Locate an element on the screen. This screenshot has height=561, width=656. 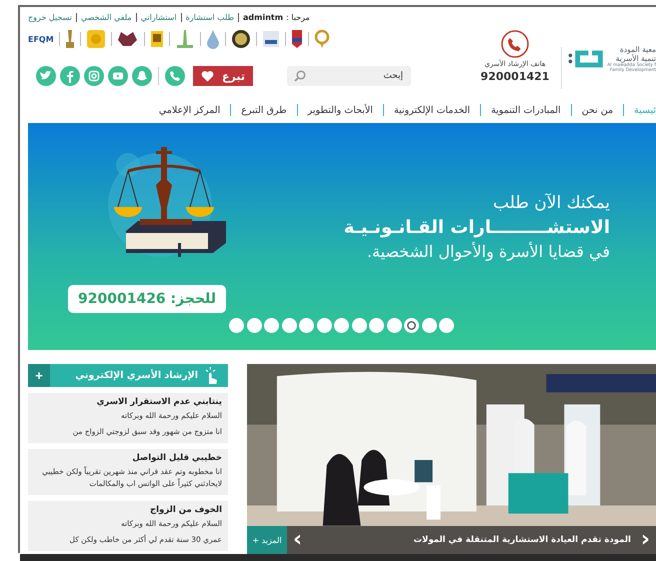
nav-item: المبادرات التنموية is located at coordinates (526, 110).